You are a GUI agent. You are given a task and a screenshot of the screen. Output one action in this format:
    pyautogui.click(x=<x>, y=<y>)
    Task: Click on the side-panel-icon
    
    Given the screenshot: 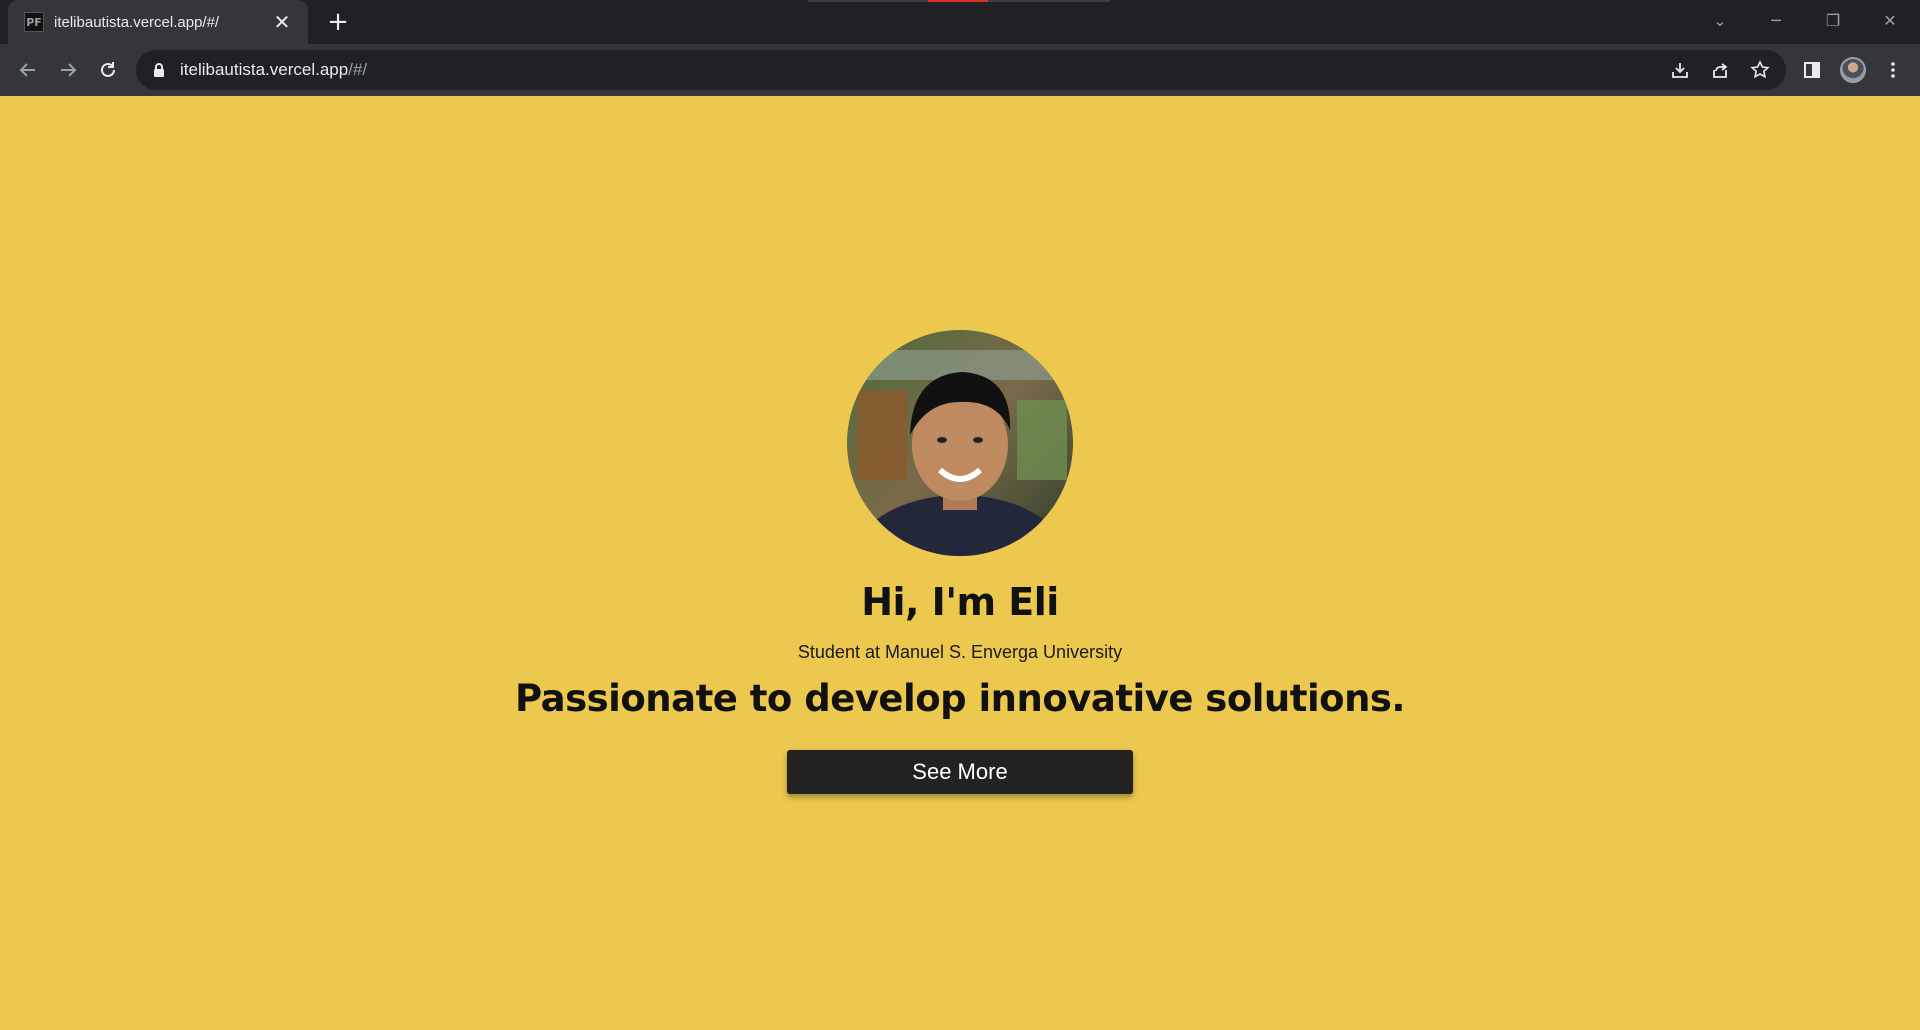 What is the action you would take?
    pyautogui.click(x=1812, y=70)
    